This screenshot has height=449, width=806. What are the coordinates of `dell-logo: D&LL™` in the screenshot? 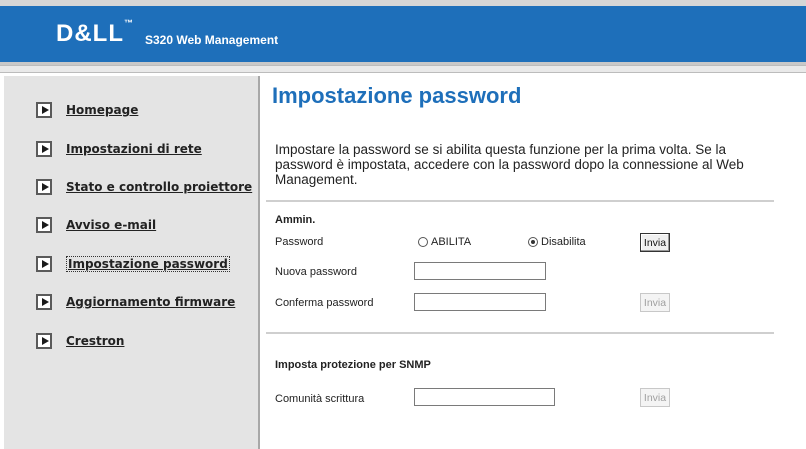 It's located at (95, 32).